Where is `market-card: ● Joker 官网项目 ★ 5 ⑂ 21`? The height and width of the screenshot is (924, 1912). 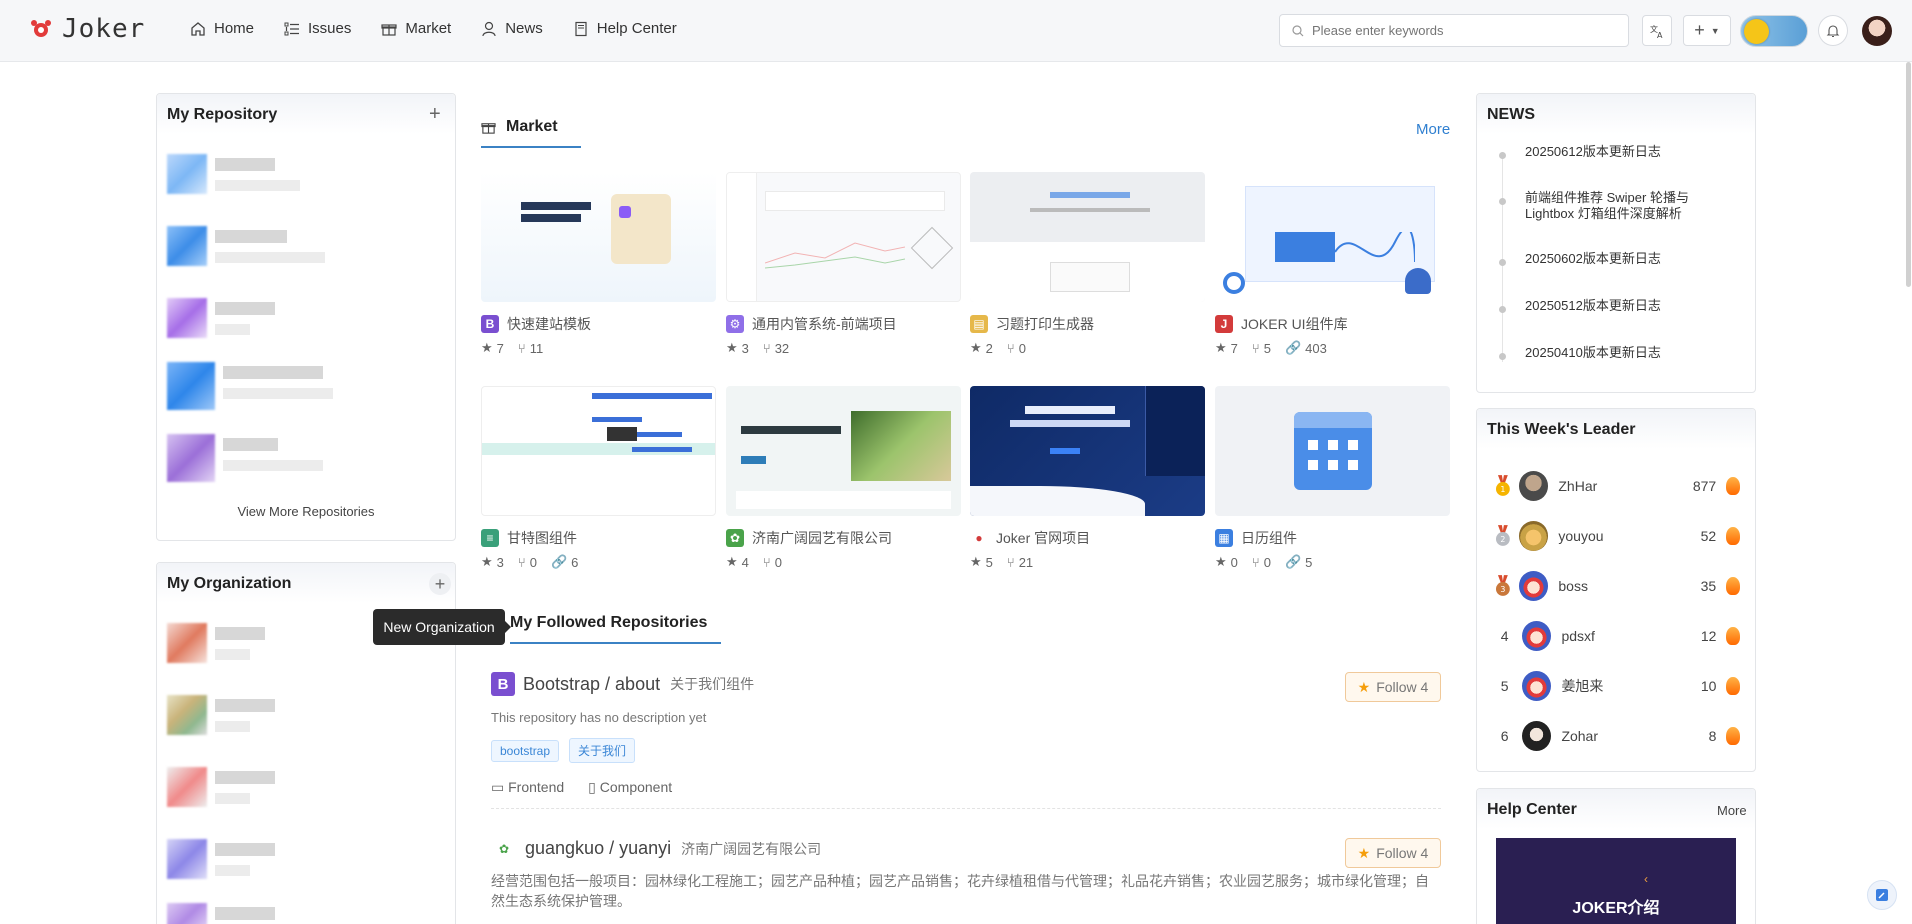 market-card: ● Joker 官网项目 ★ 5 ⑂ 21 is located at coordinates (1087, 478).